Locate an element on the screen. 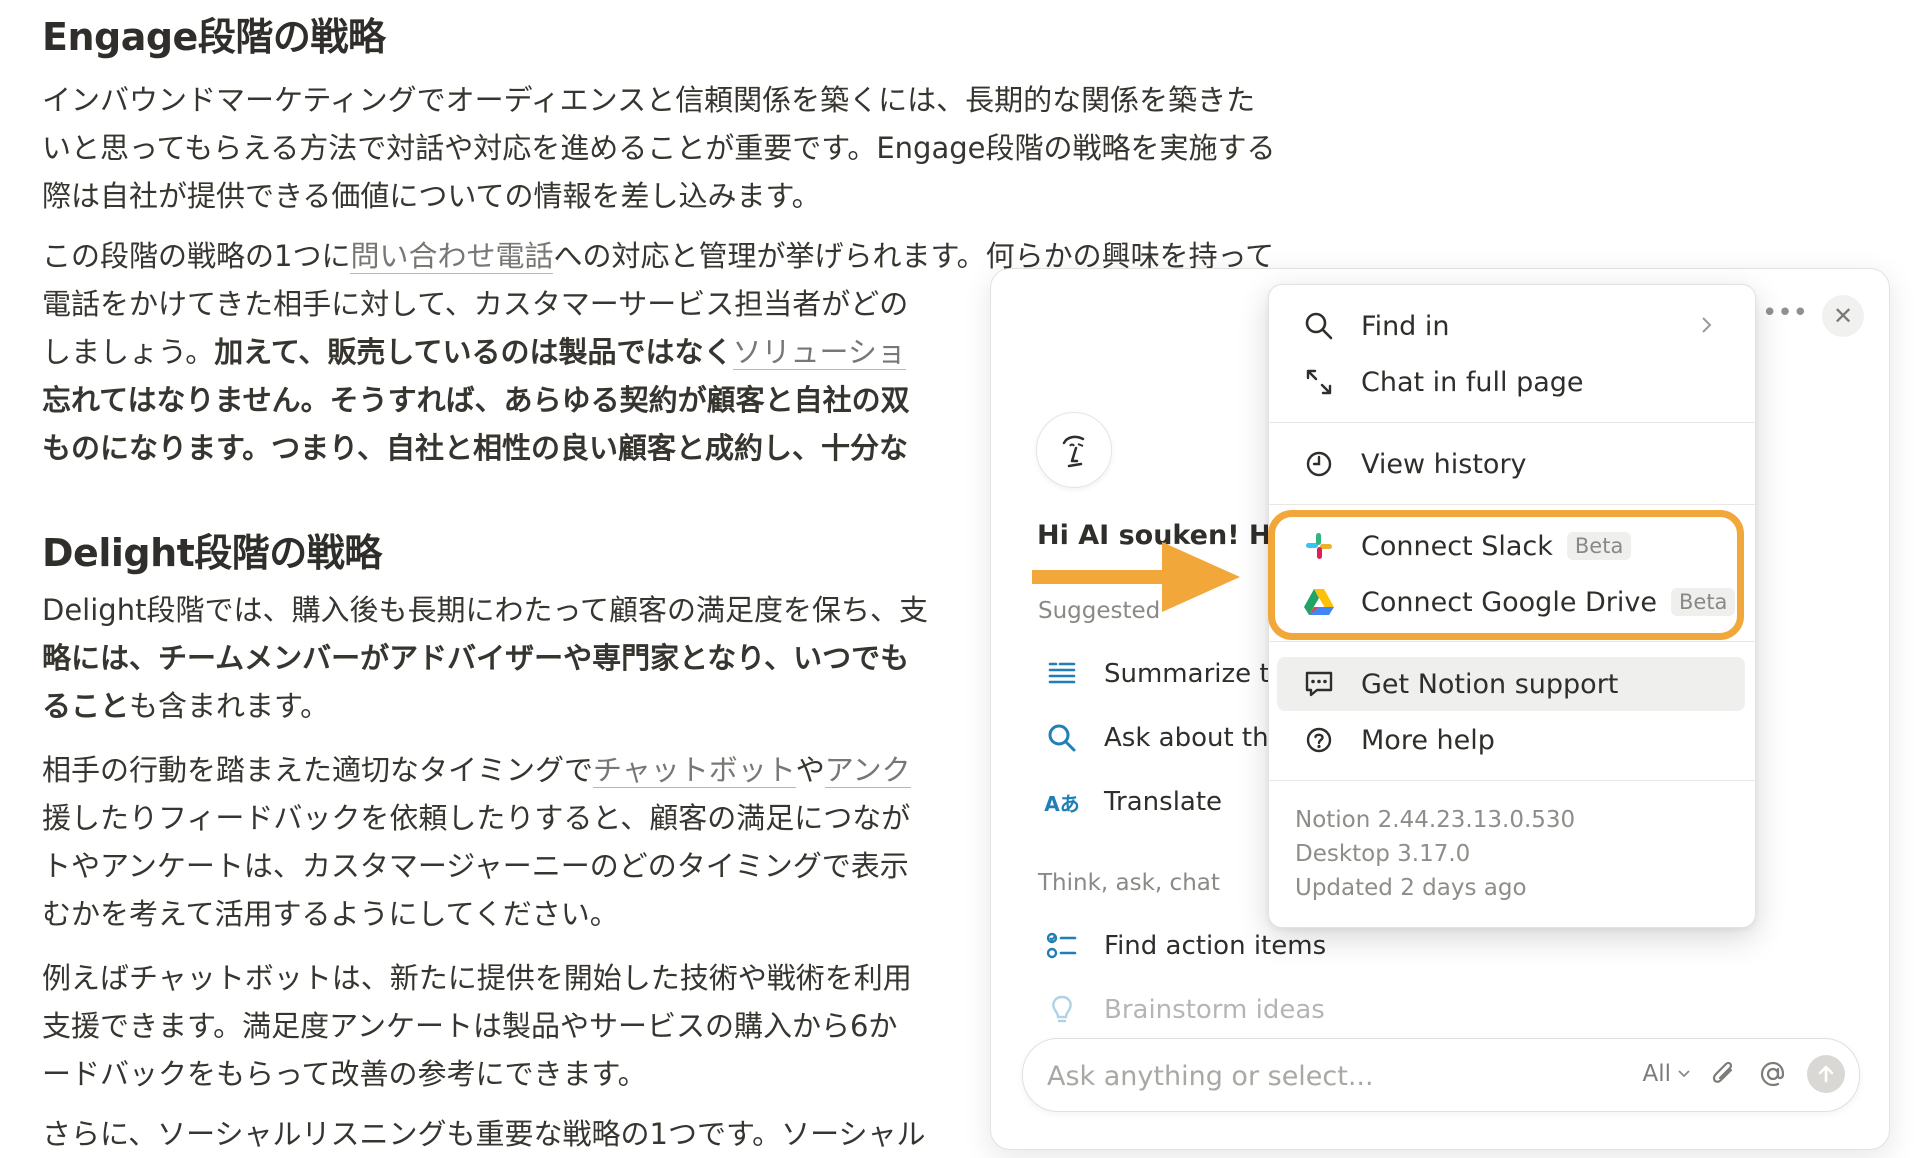 The image size is (1920, 1158). attachment-icon is located at coordinates (1724, 1074).